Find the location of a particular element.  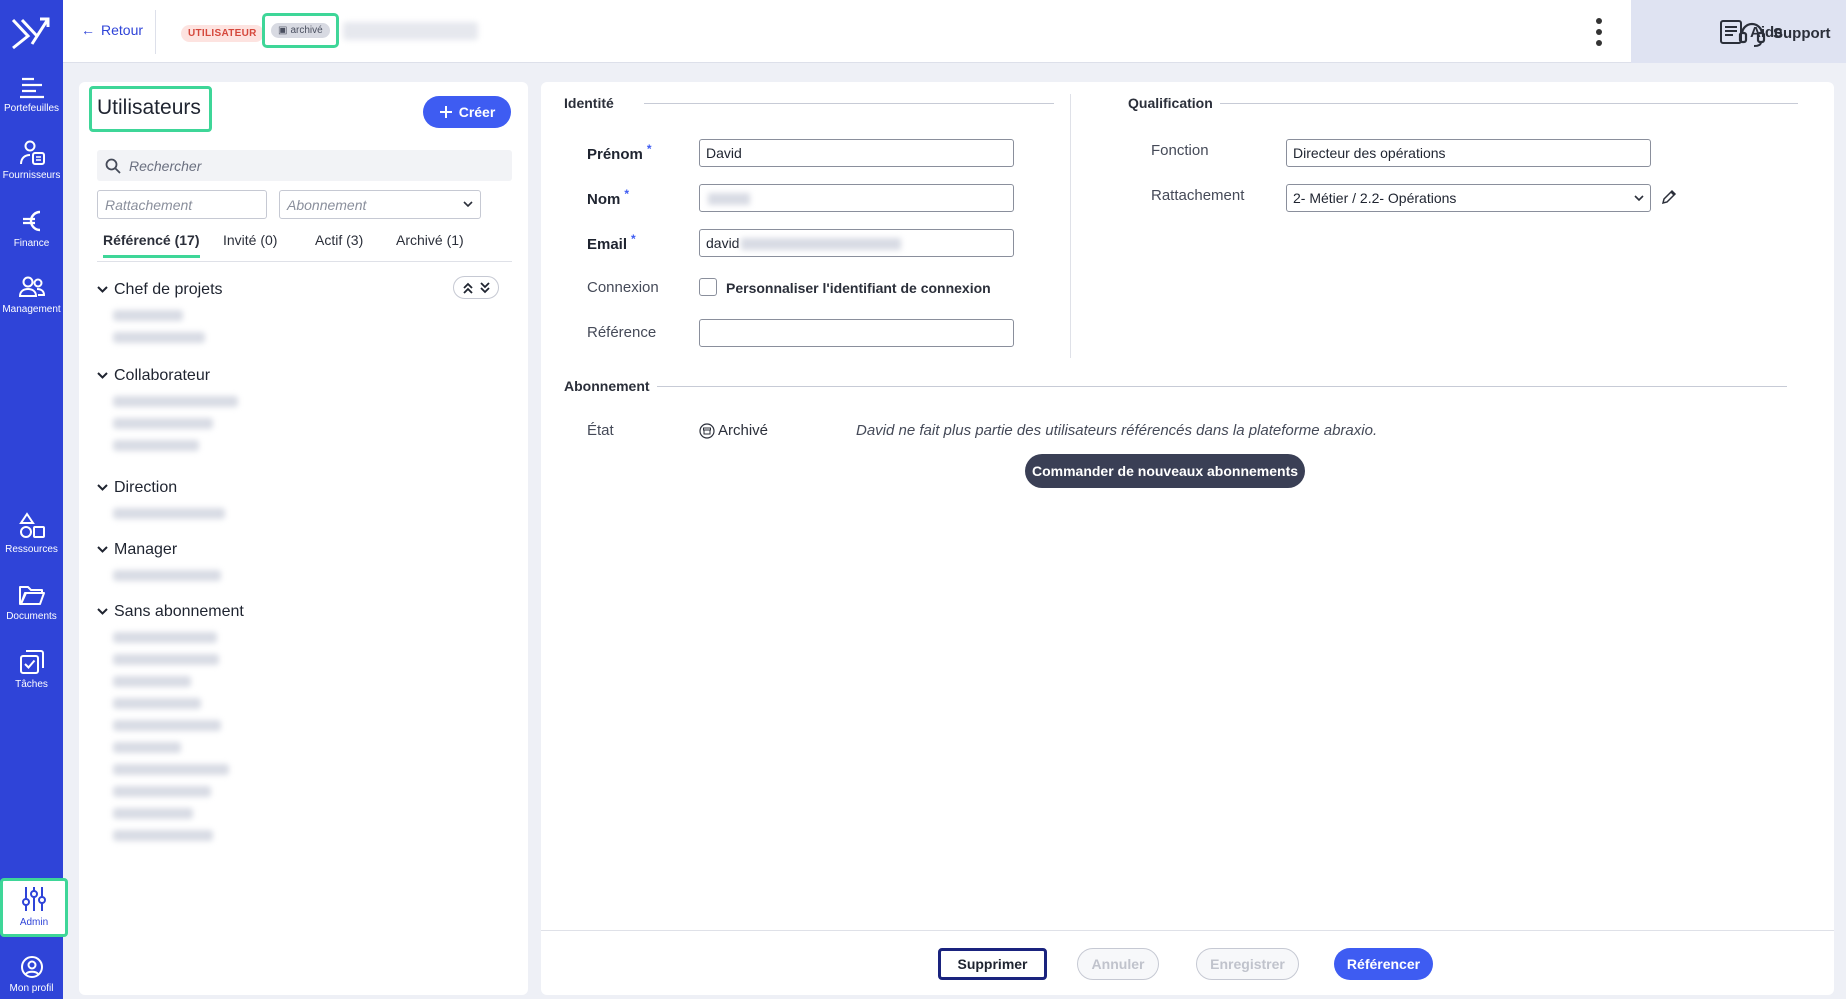

sidebar-item-documents: Documents is located at coordinates (31, 602).